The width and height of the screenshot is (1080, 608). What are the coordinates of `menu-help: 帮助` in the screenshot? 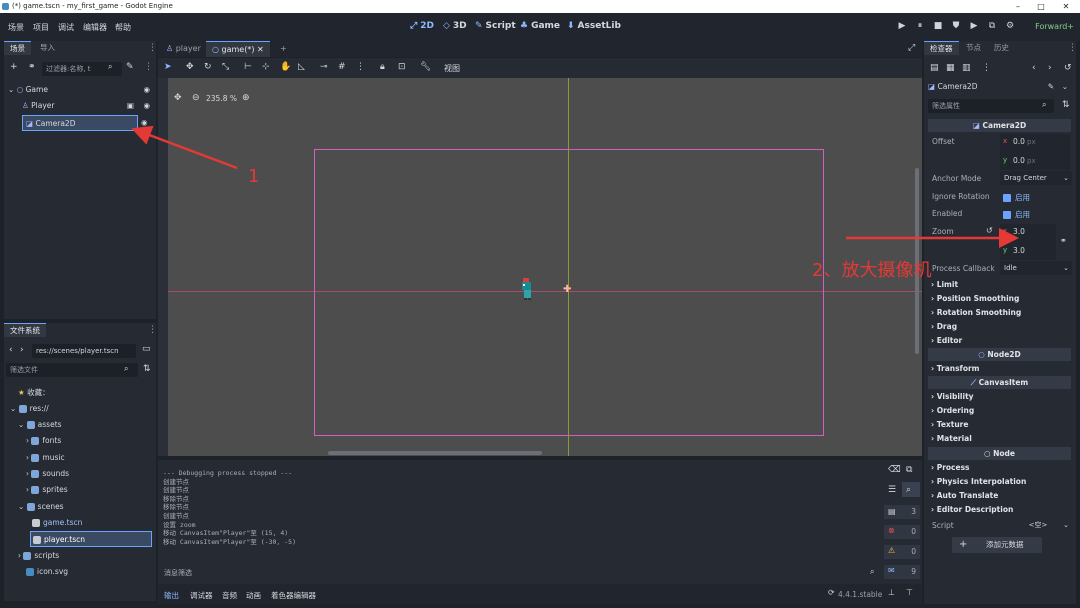 It's located at (123, 27).